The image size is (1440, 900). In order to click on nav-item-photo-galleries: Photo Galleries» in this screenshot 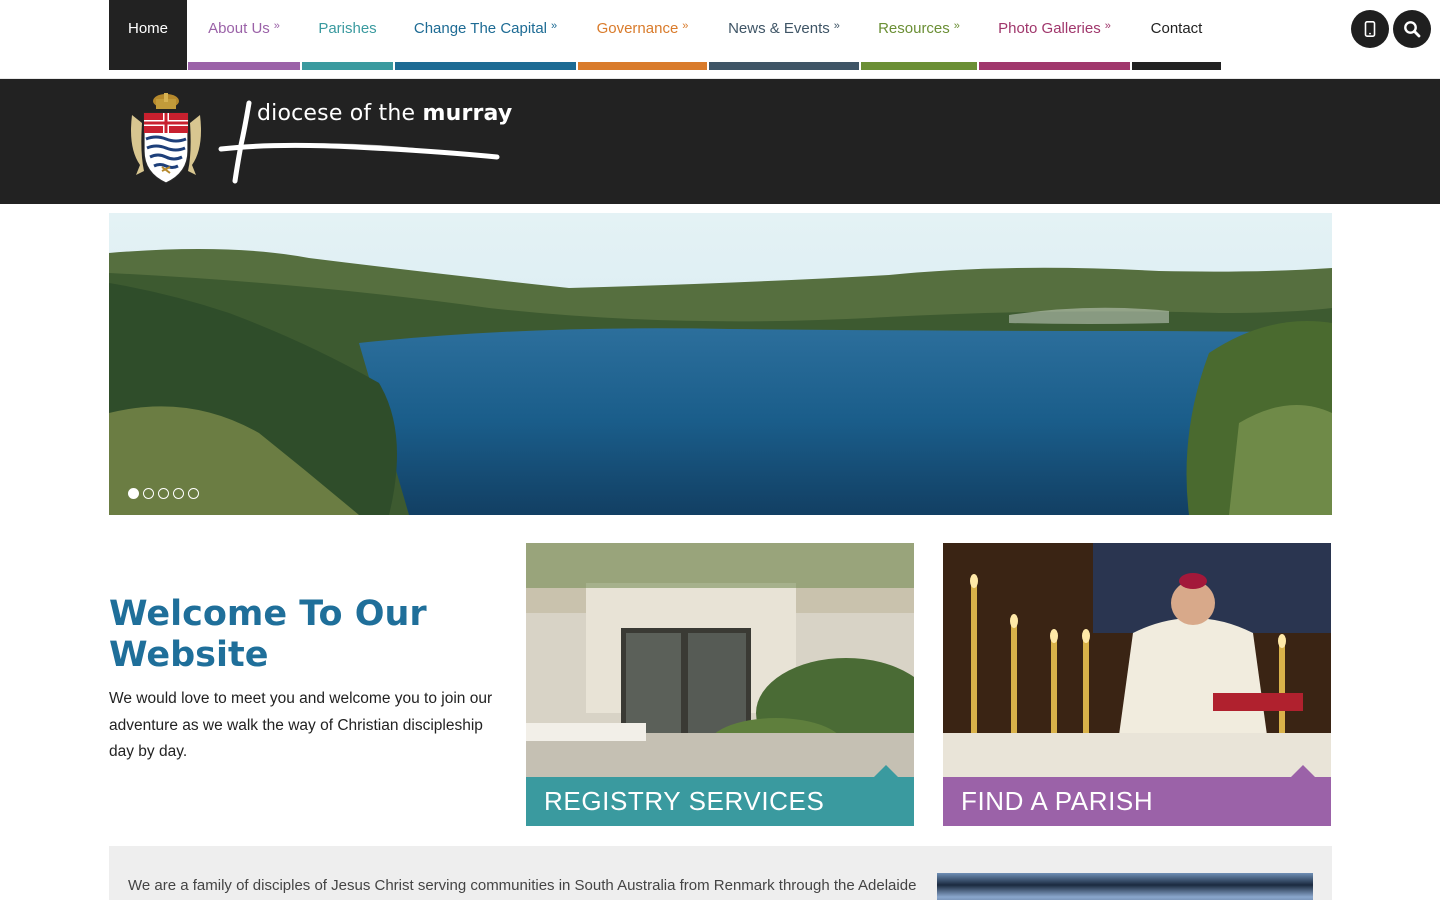, I will do `click(1054, 35)`.